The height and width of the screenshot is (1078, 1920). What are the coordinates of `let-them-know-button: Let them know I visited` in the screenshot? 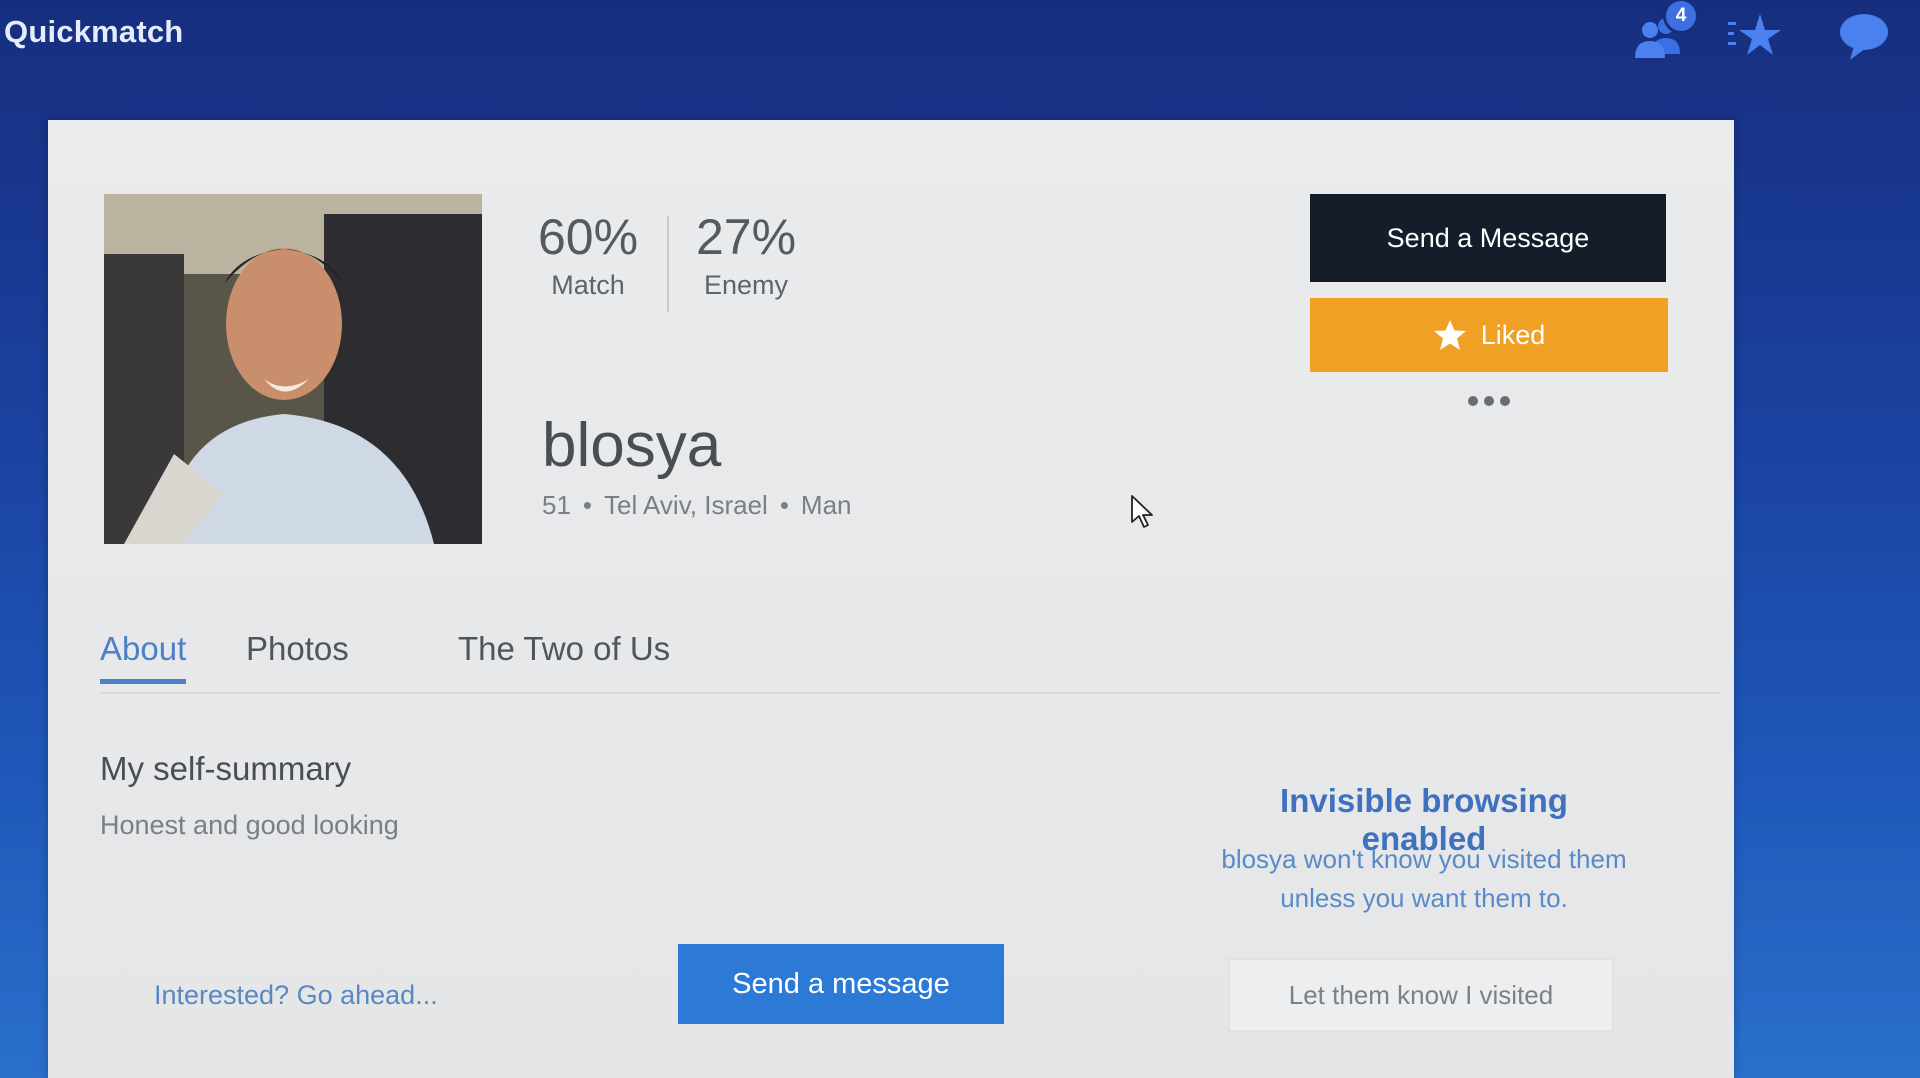 It's located at (1421, 995).